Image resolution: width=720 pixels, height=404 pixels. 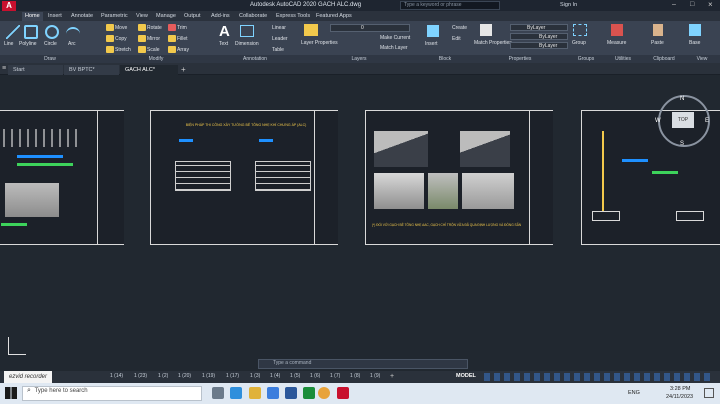 I want to click on edge-icon, so click(x=236, y=393).